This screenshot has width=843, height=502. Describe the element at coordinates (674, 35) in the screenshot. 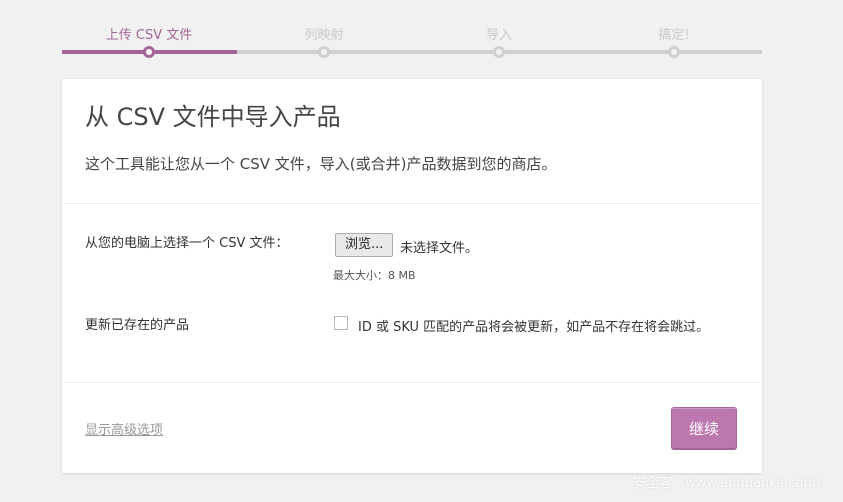

I see `step-done-label: 搞定!` at that location.